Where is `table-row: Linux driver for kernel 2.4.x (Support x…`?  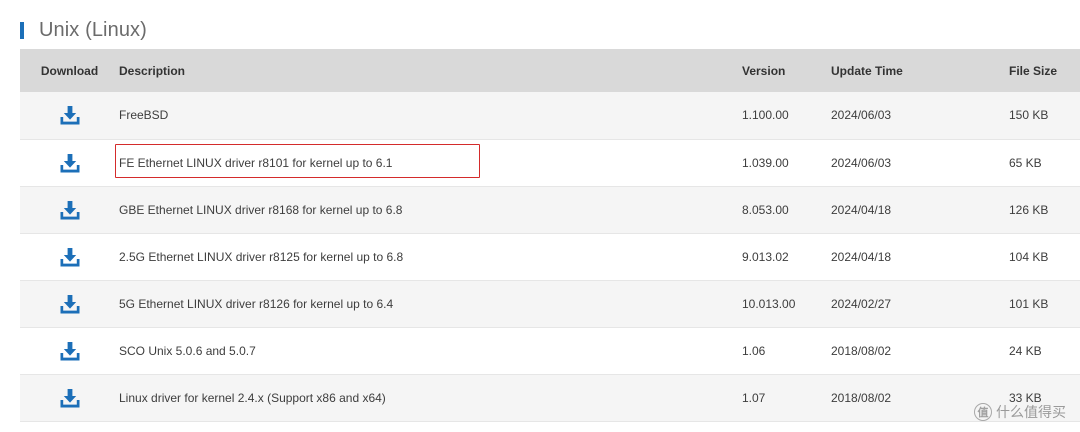
table-row: Linux driver for kernel 2.4.x (Support x… is located at coordinates (550, 397).